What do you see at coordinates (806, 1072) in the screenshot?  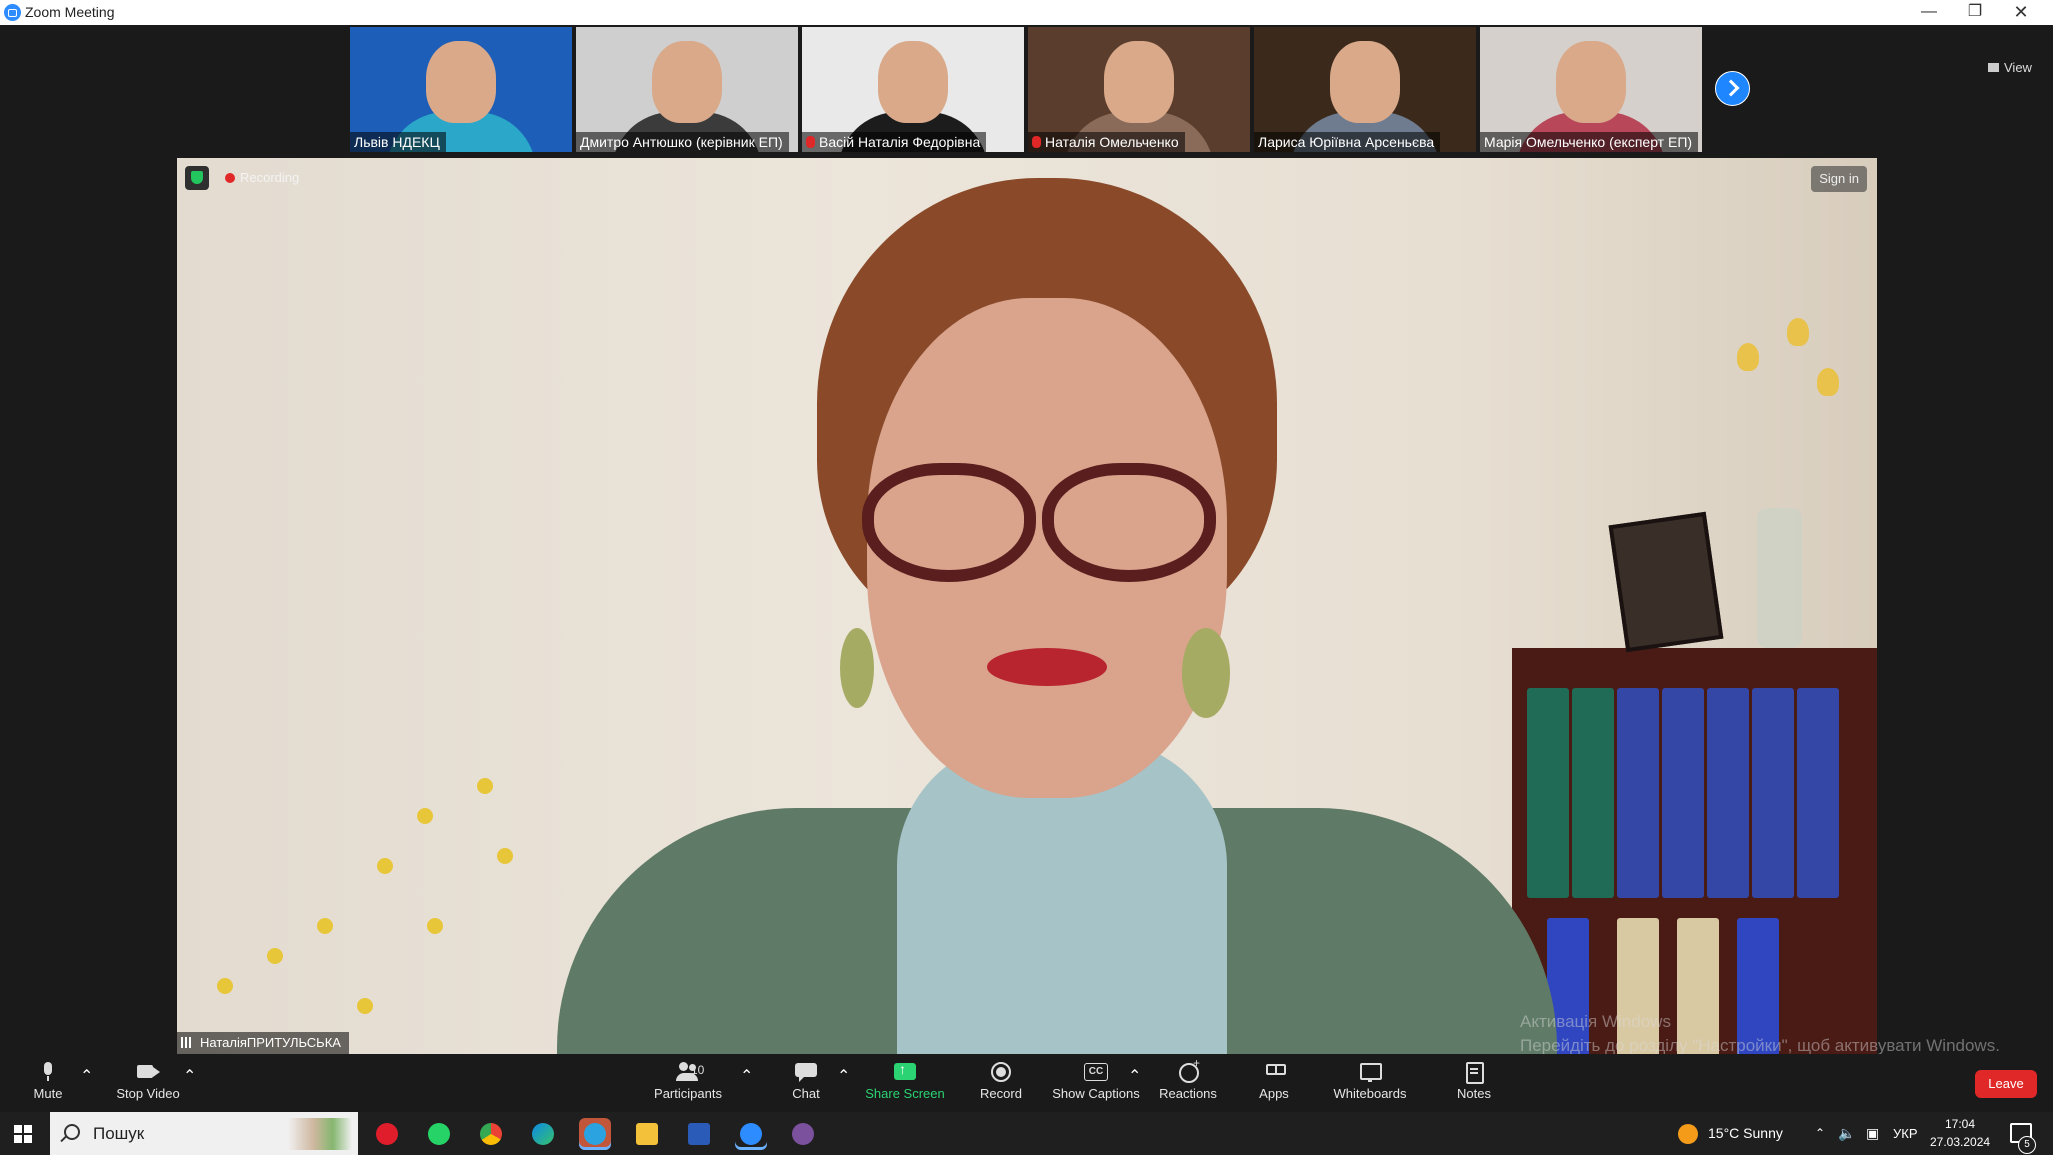 I see `chat-icon` at bounding box center [806, 1072].